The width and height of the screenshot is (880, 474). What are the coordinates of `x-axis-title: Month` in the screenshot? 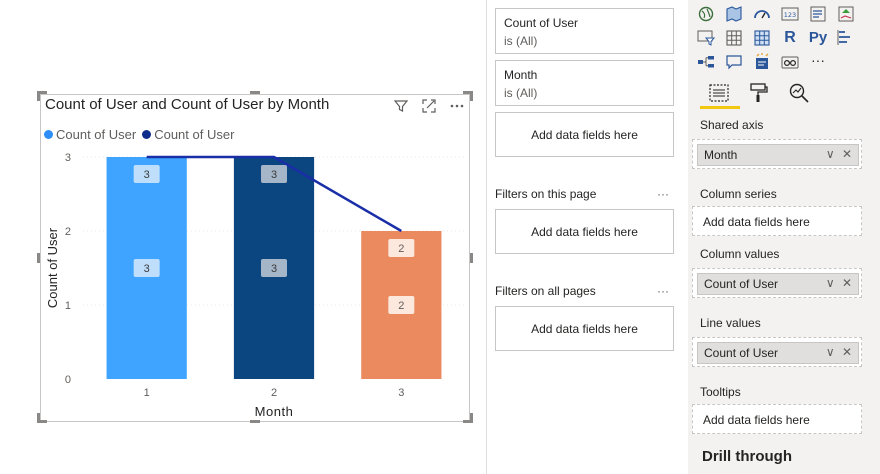 It's located at (274, 411).